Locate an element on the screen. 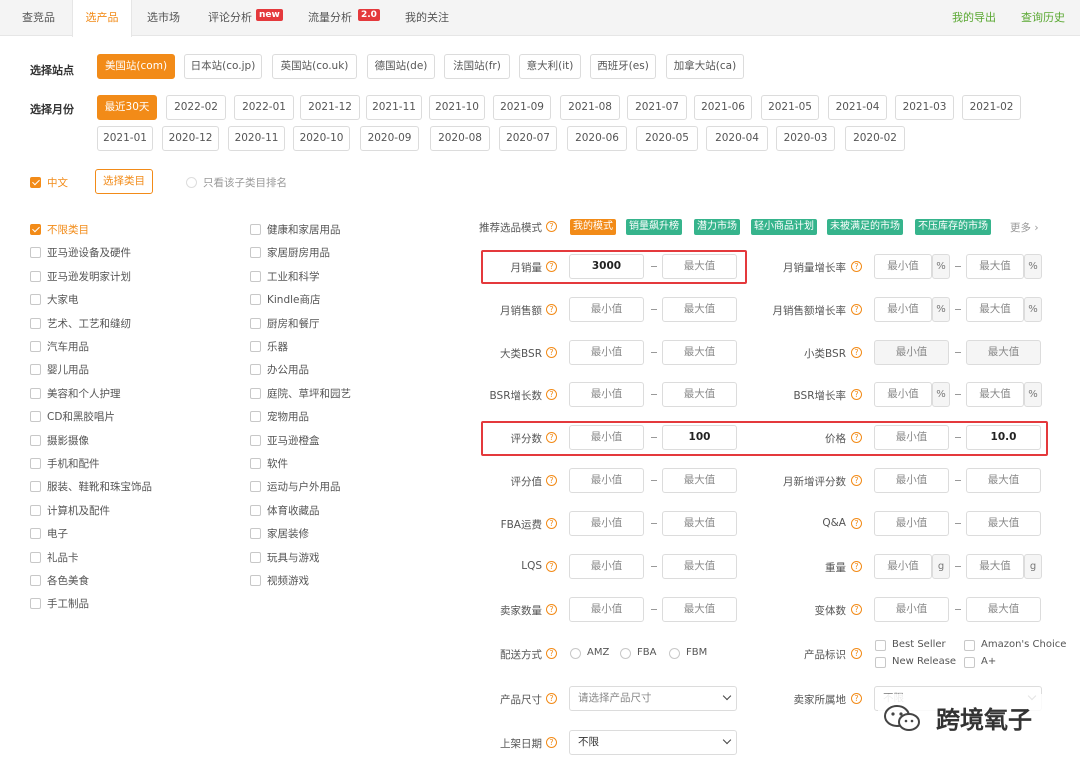 The image size is (1080, 763). month-option: 2020-03 is located at coordinates (805, 138).